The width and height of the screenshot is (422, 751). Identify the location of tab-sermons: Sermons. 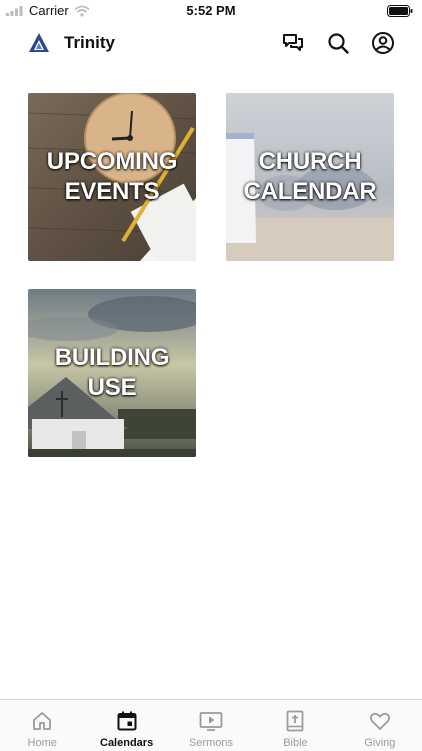
(211, 725).